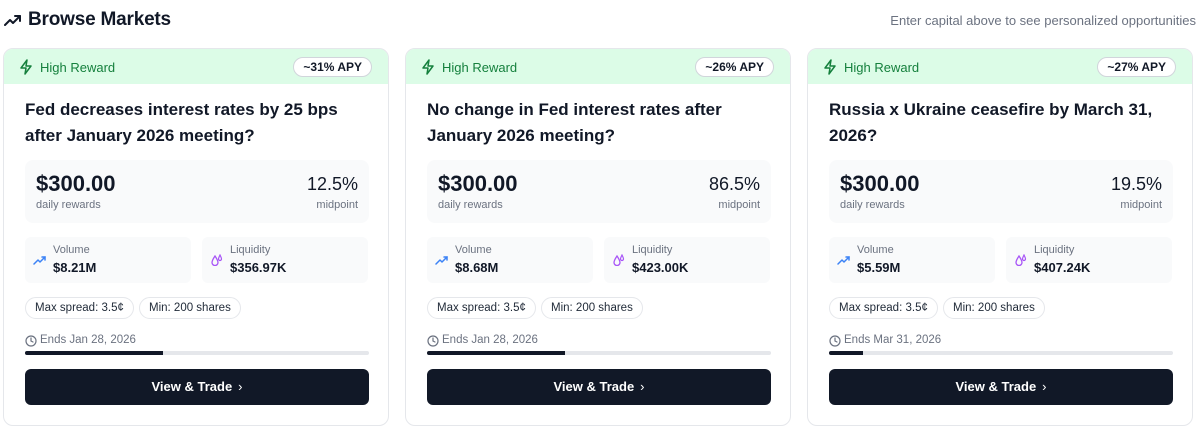 This screenshot has width=1200, height=438. I want to click on volume-value: $8.68M, so click(477, 267).